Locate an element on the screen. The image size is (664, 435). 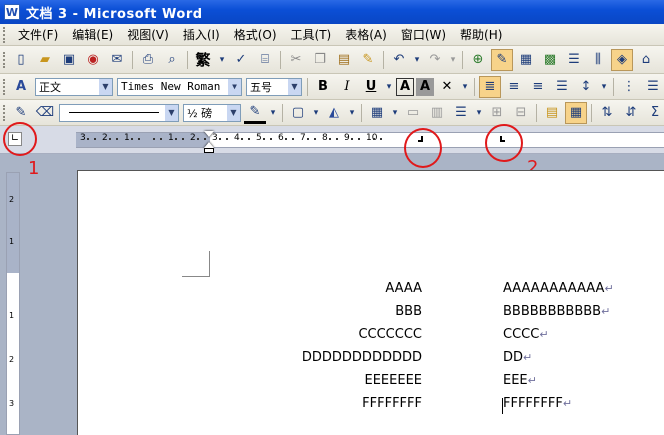
shading-dropdown-icon: ▾ is located at coordinates (352, 113).